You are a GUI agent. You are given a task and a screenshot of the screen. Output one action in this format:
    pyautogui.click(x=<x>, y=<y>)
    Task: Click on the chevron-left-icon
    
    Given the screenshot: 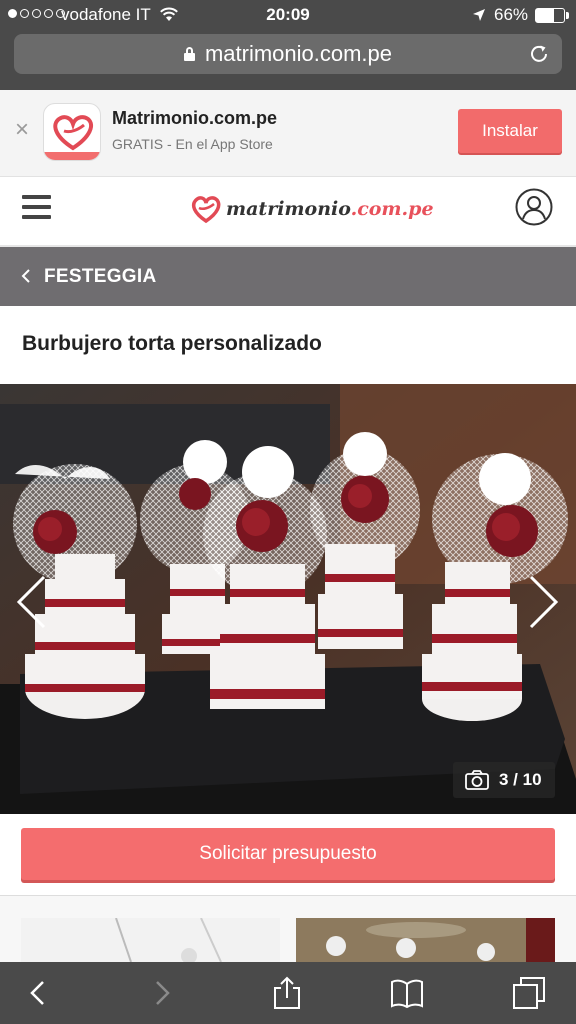 What is the action you would take?
    pyautogui.click(x=25, y=276)
    